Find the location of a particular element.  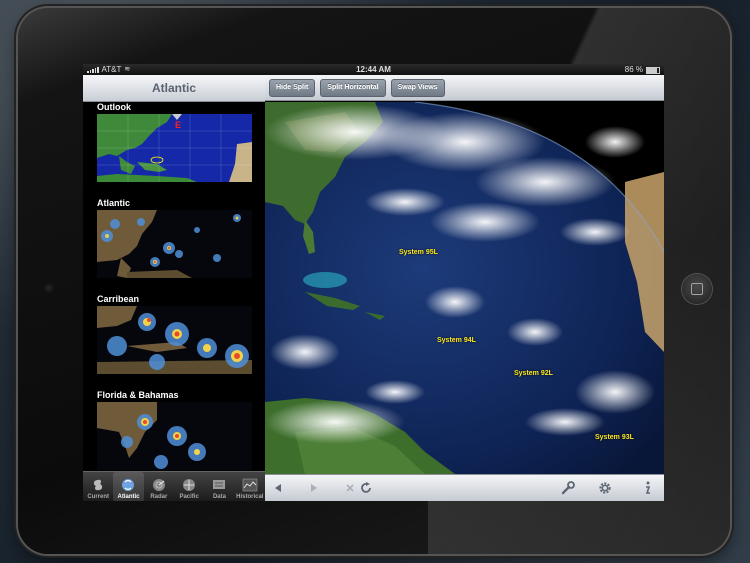

wrench-icon is located at coordinates (568, 488).